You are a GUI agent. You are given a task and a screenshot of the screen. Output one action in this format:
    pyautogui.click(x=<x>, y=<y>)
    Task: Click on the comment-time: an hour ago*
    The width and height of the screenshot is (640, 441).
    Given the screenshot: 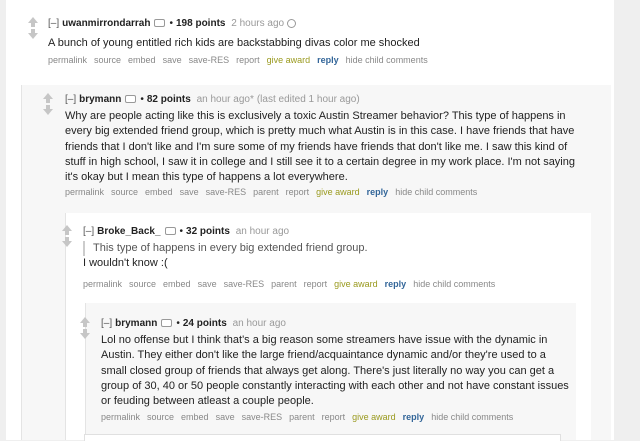 What is the action you would take?
    pyautogui.click(x=225, y=99)
    